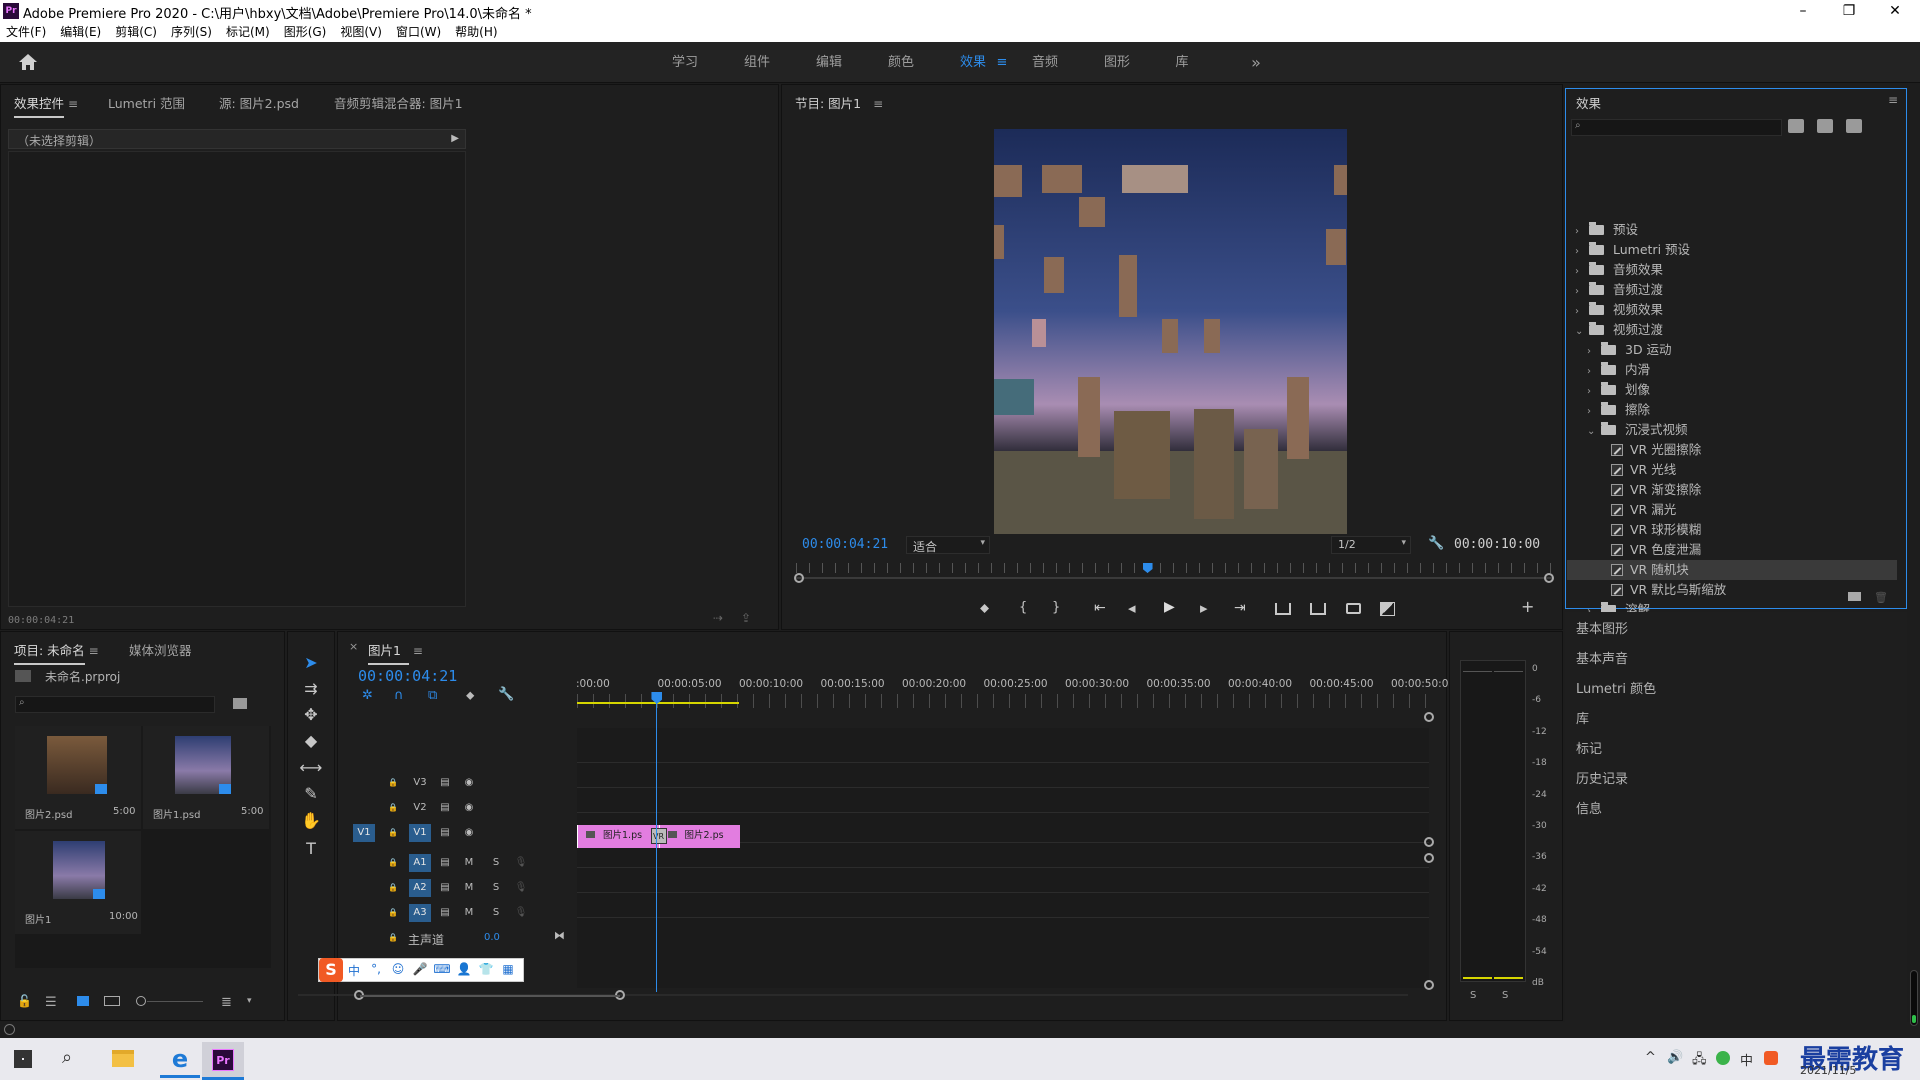 The width and height of the screenshot is (1920, 1080). What do you see at coordinates (1473, 995) in the screenshot?
I see `solo-left-button: S` at bounding box center [1473, 995].